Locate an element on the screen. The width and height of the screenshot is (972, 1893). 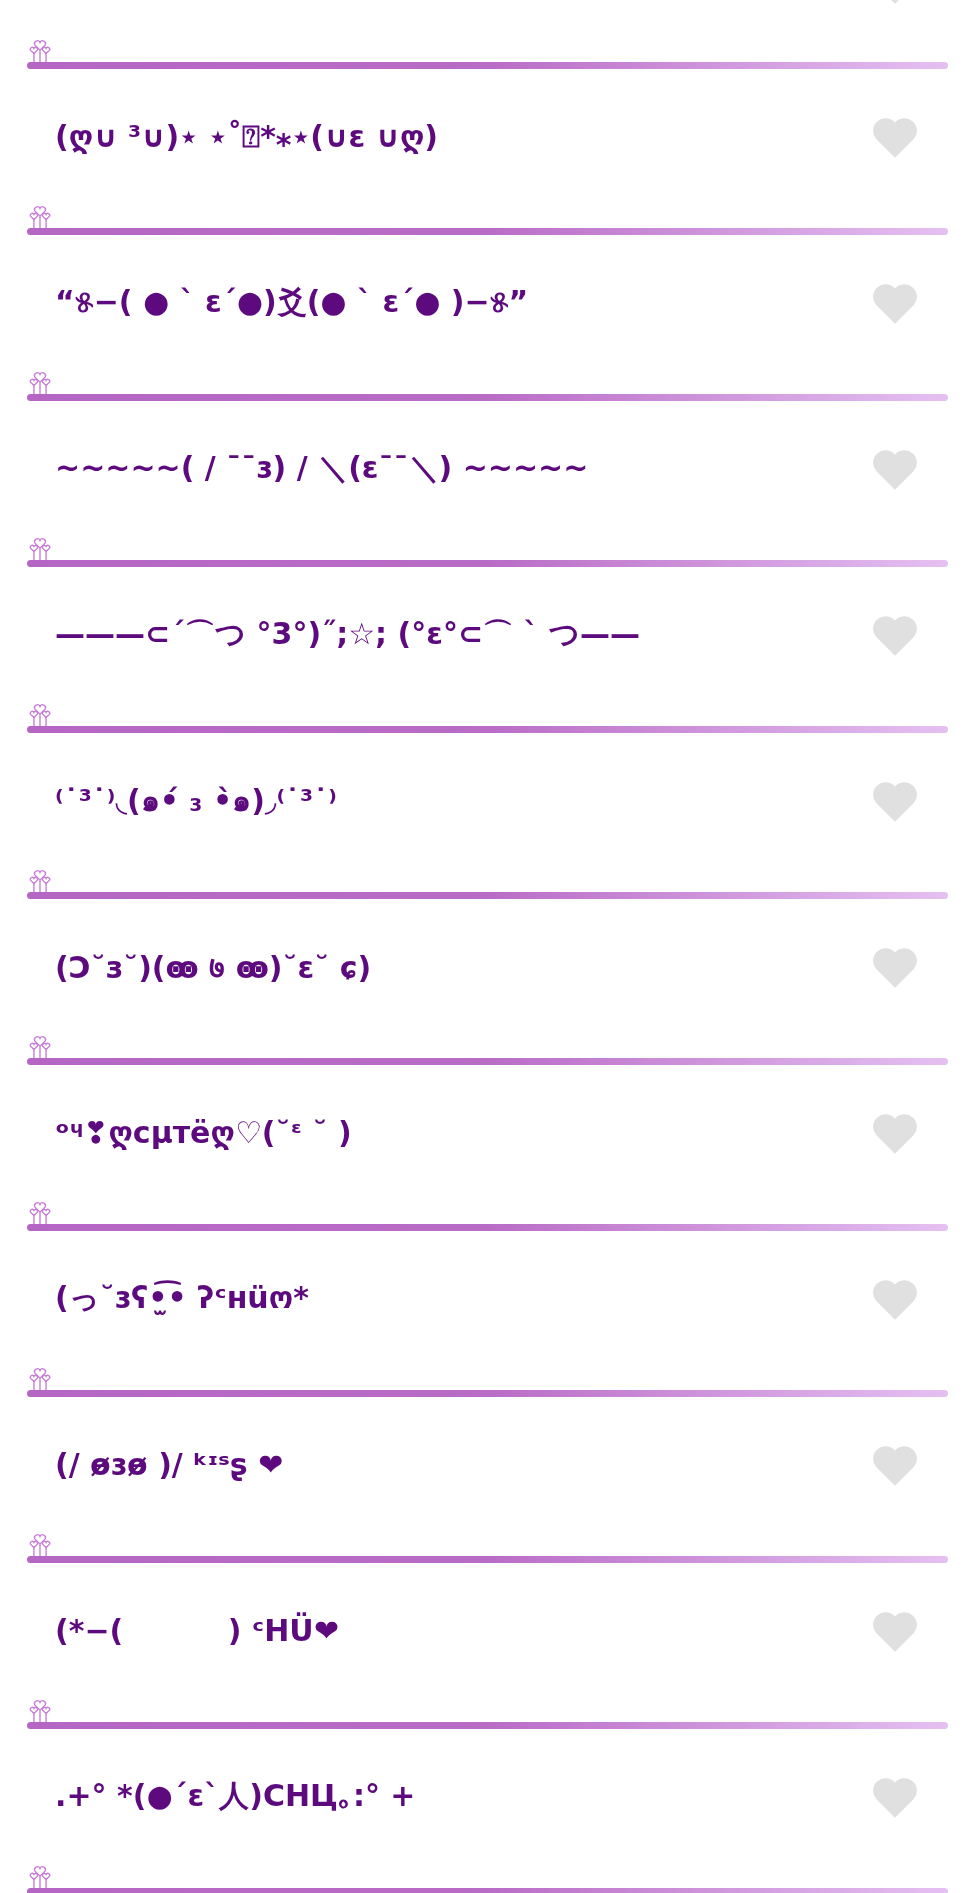
kaomoji-text: (Ↄ˘з˘)(ꙭ ७ ꙭ)˘ε˘ ɕ) is located at coordinates (213, 966).